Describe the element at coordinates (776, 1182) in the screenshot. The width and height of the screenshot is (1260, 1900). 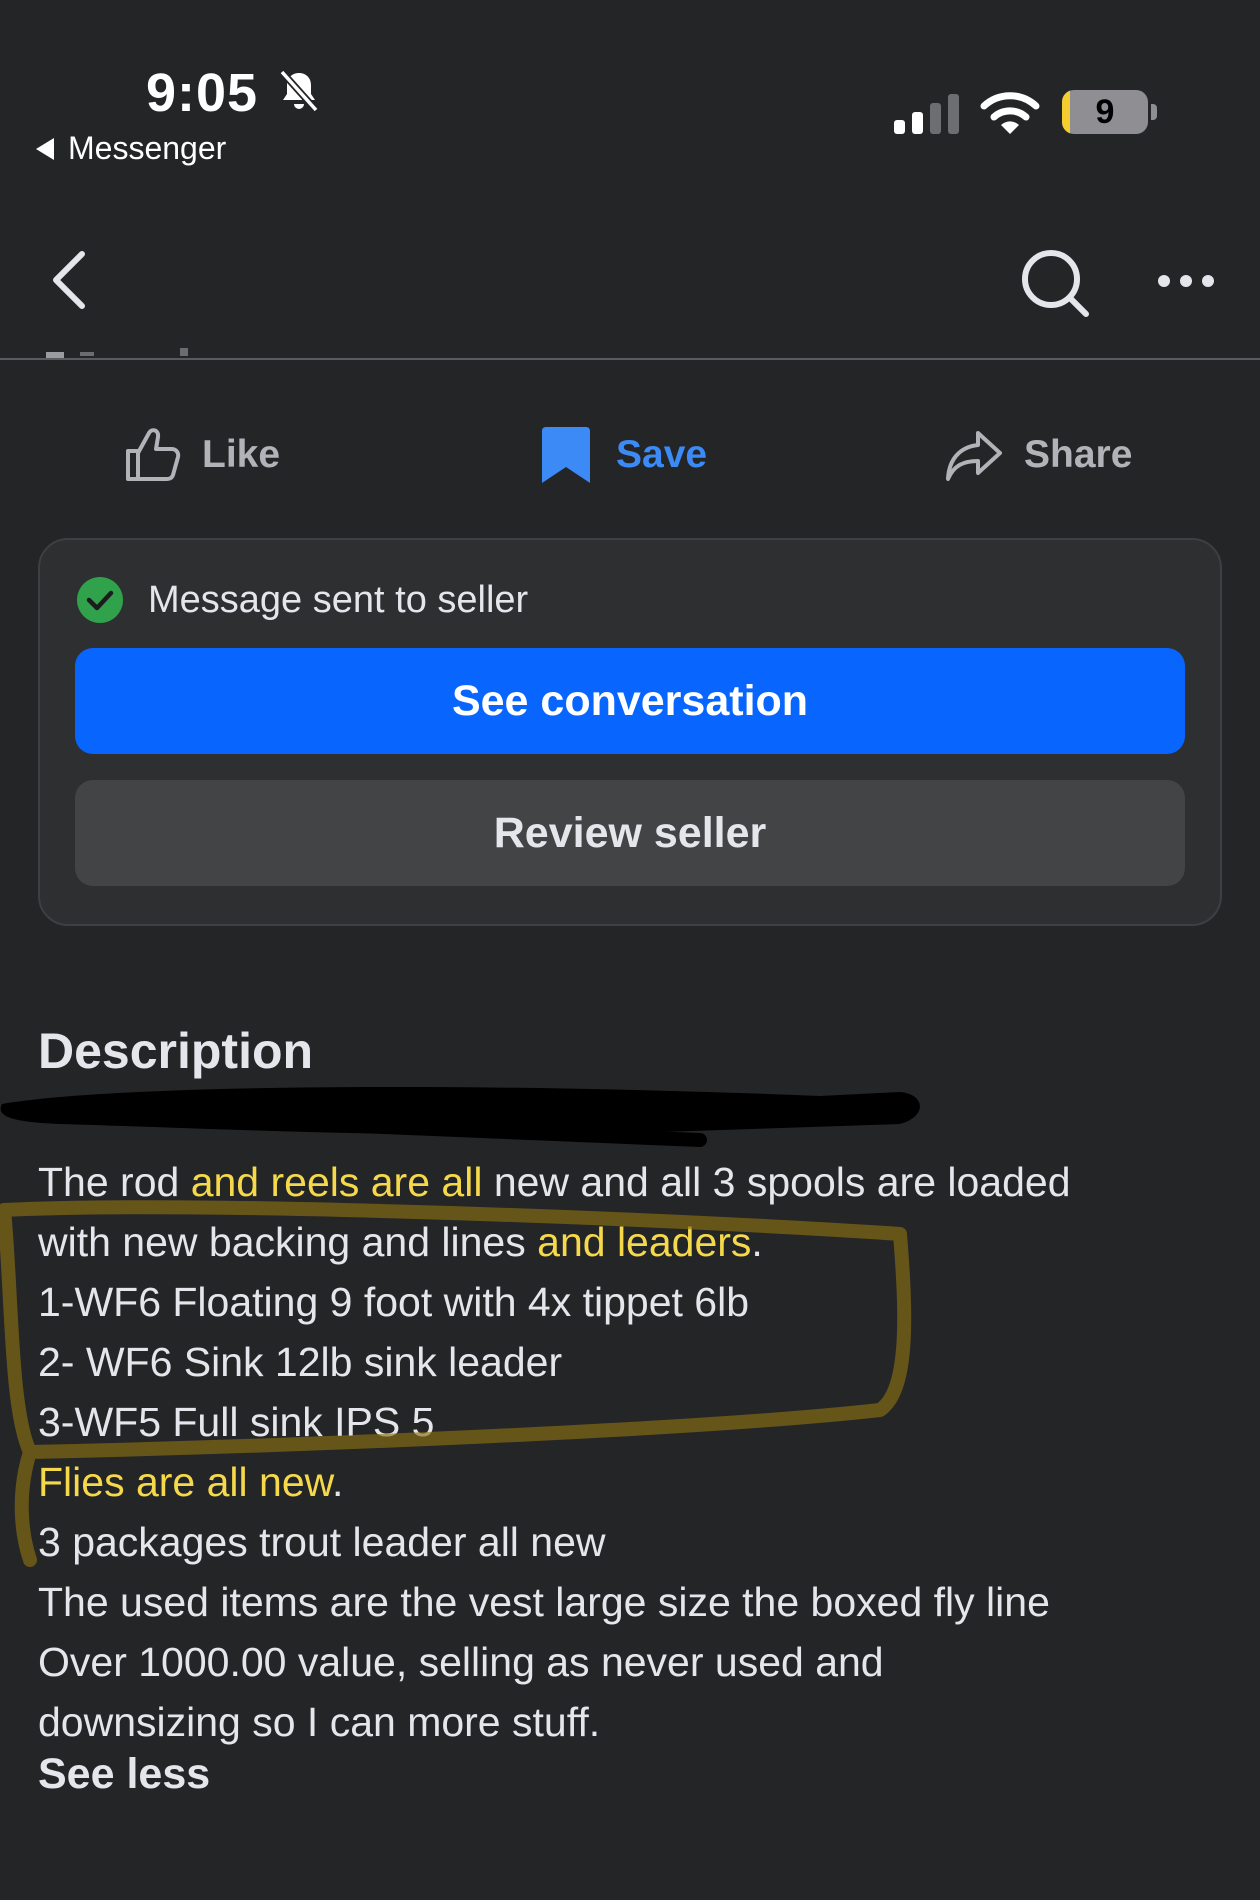
I see `description-text: new and all 3 spools are loaded` at that location.